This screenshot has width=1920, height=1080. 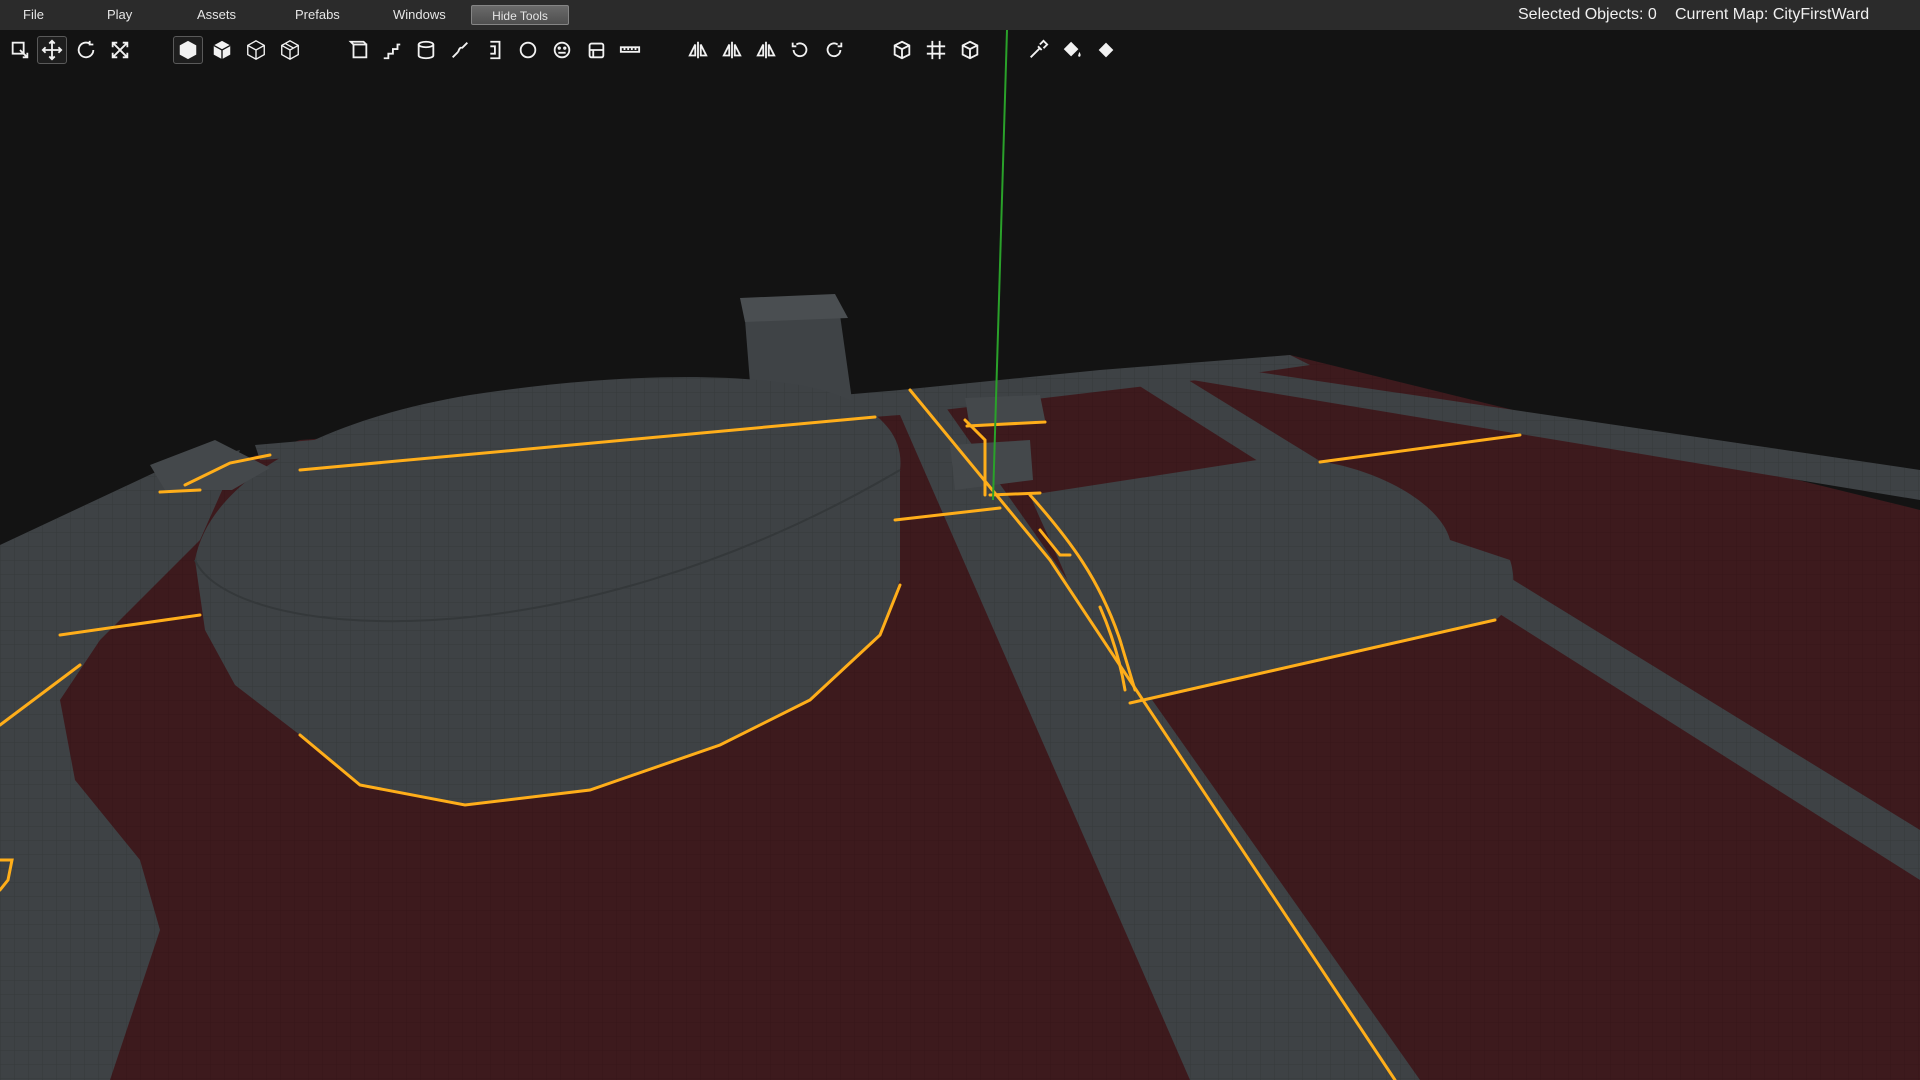 I want to click on play-menu: Play, so click(x=119, y=15).